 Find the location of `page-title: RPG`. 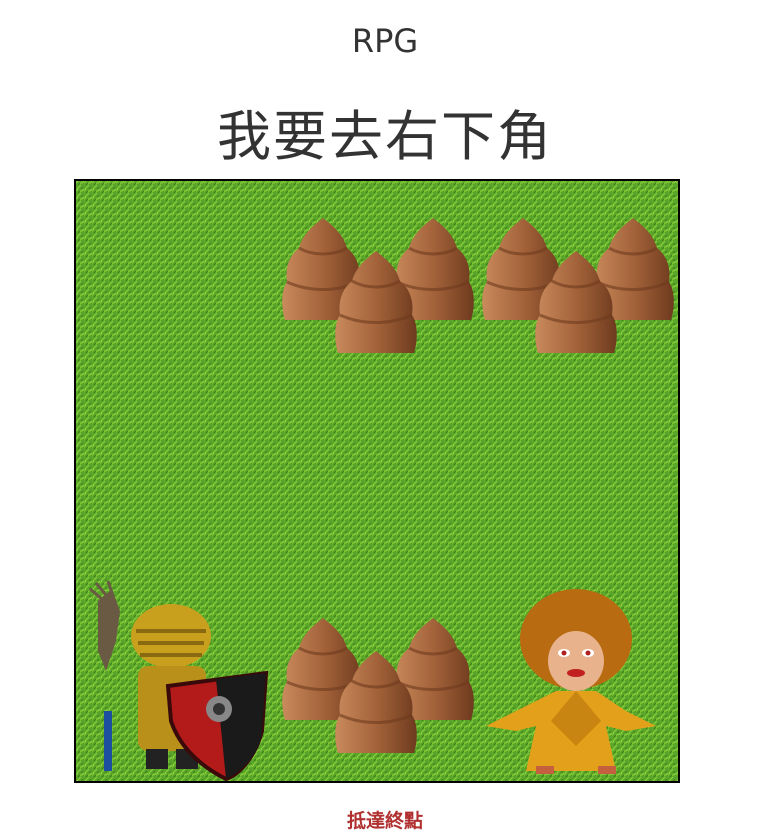

page-title: RPG is located at coordinates (385, 41).